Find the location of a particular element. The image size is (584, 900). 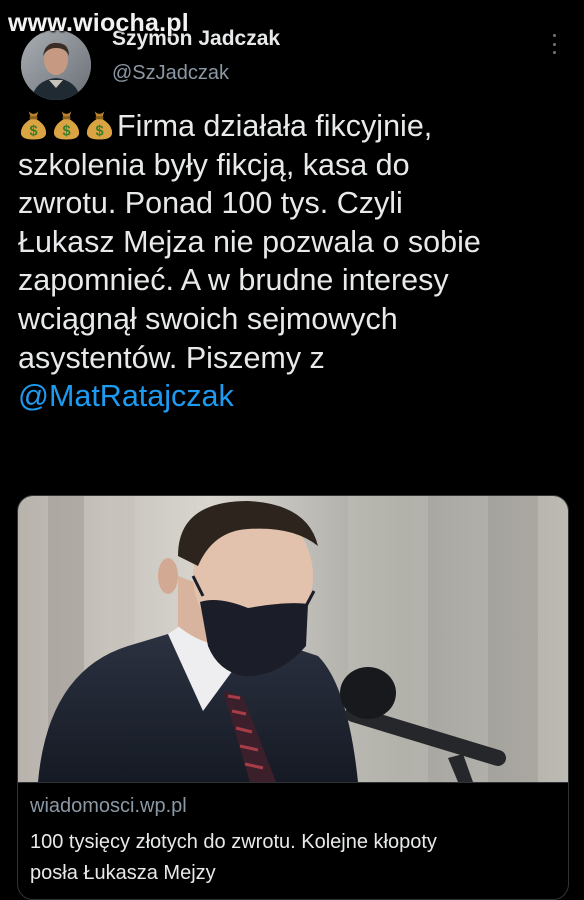

watermark: www.wiocha.pl is located at coordinates (98, 23).